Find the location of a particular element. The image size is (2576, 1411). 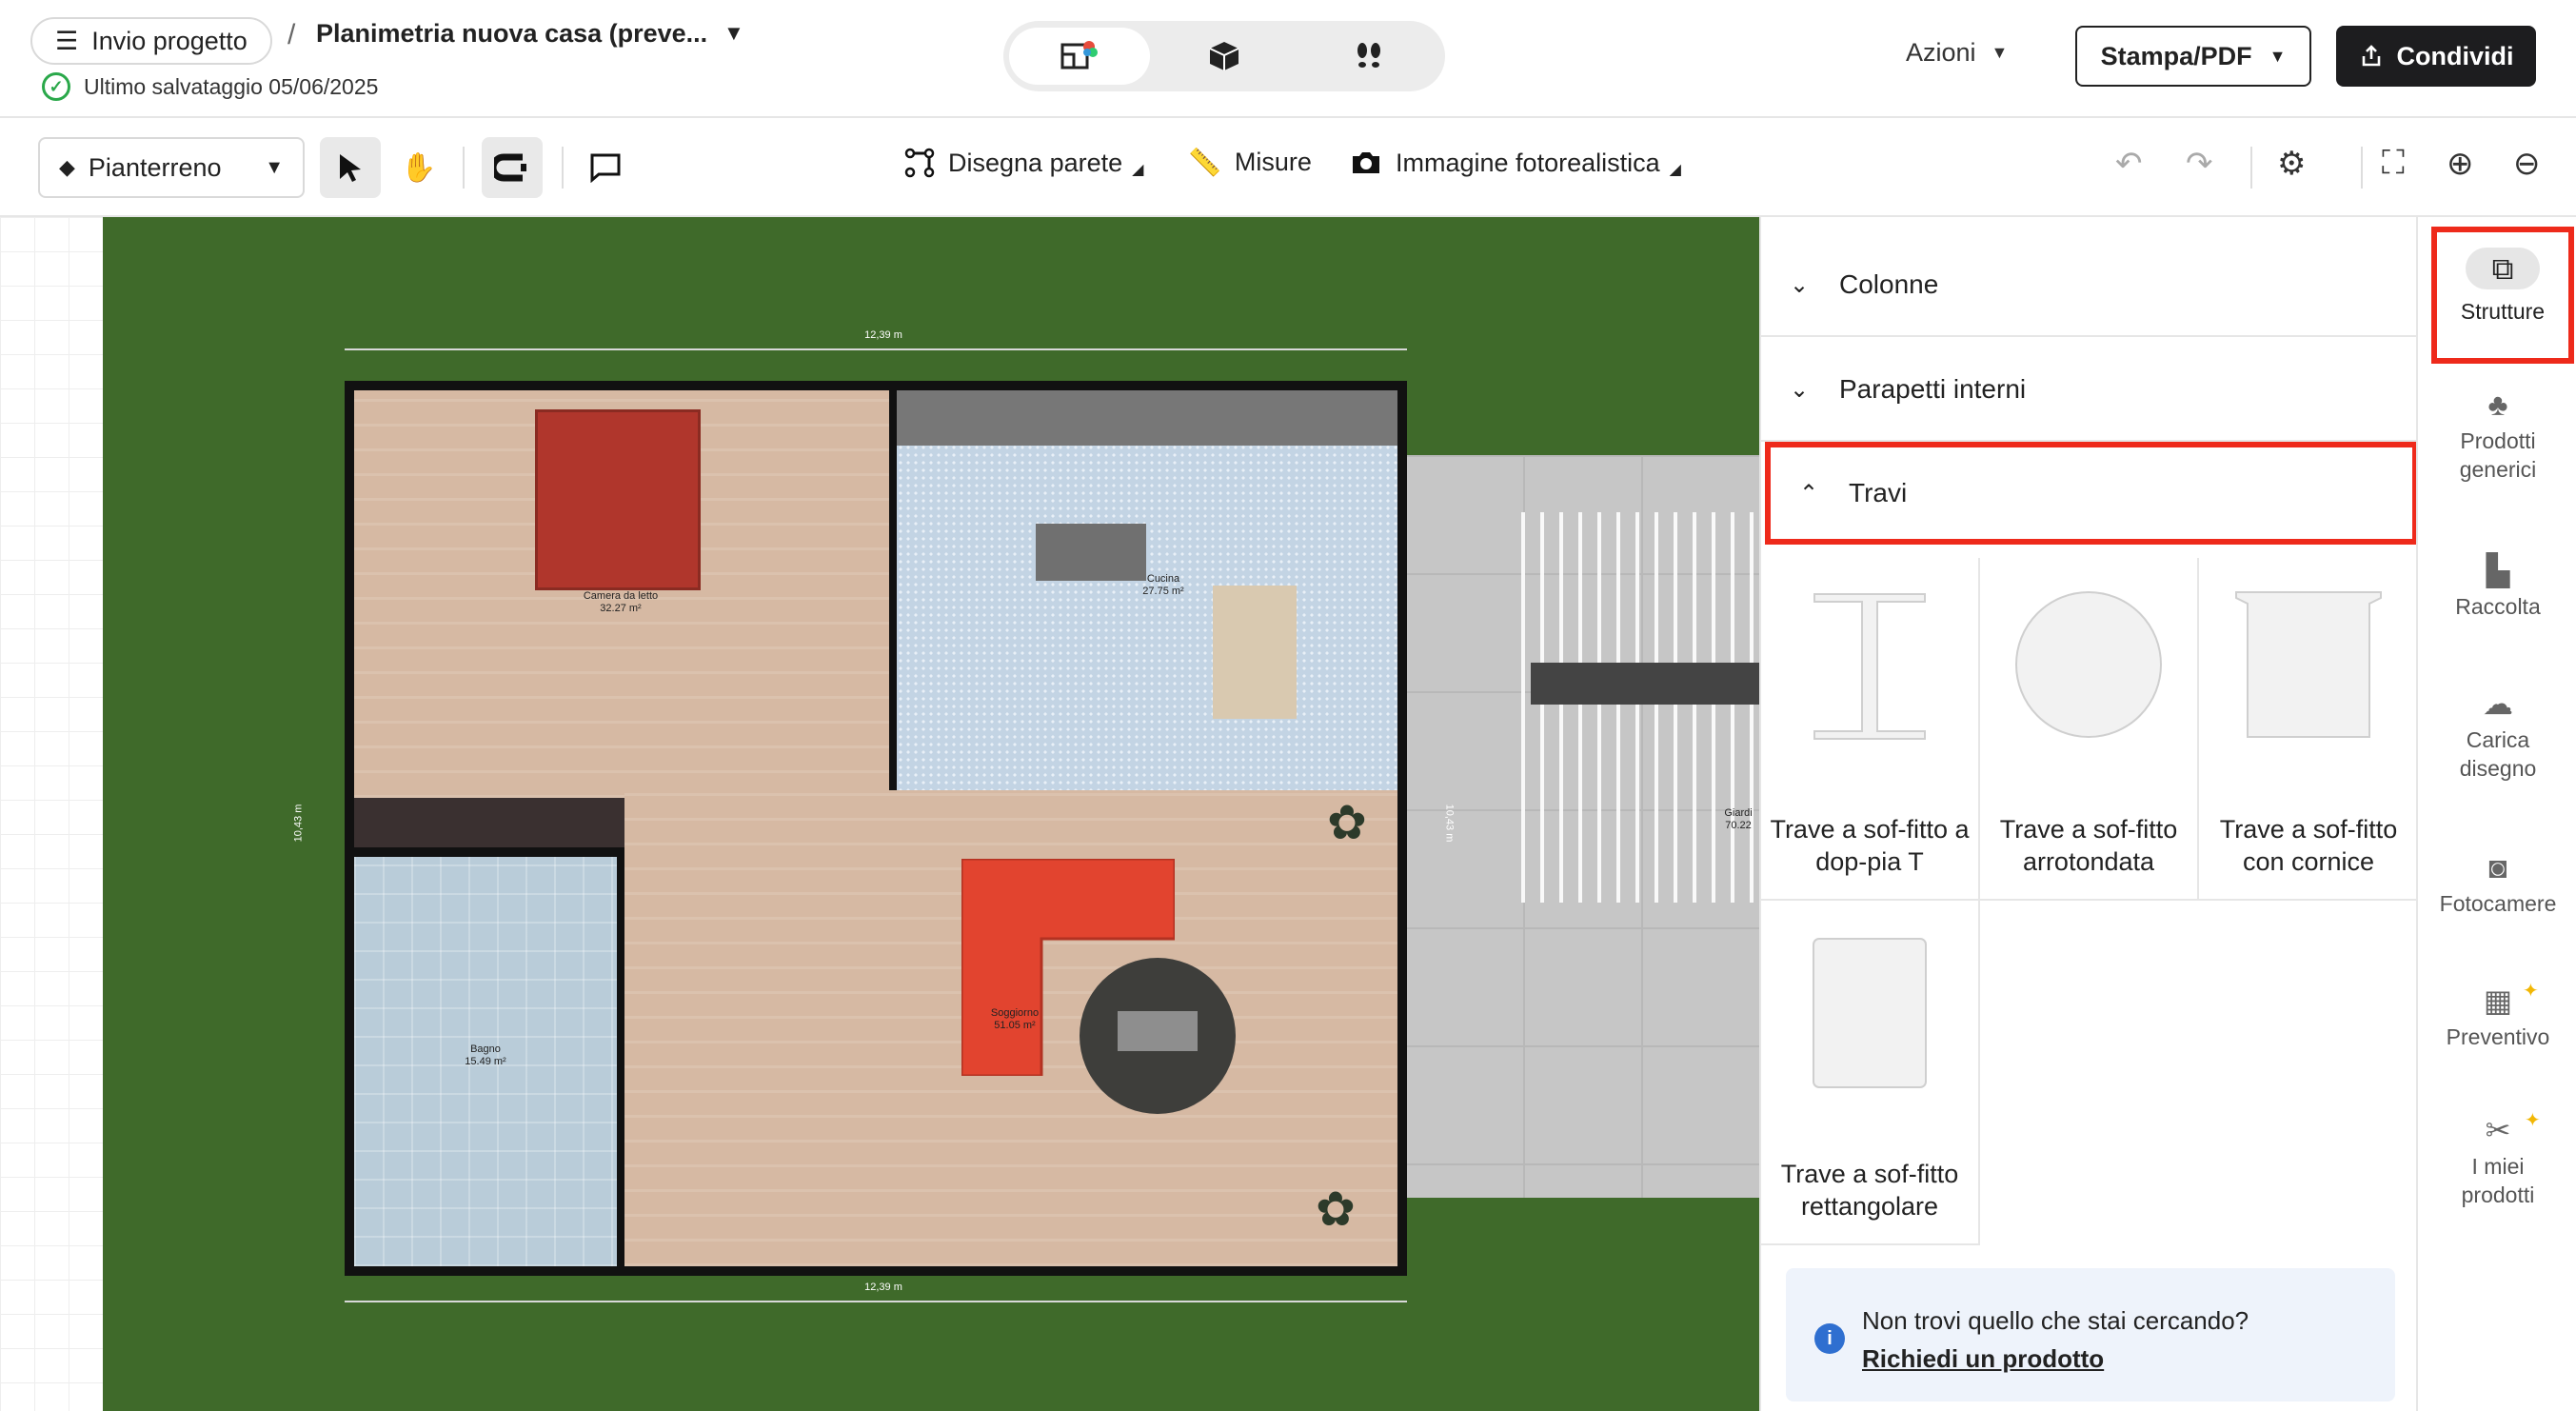

item-label: Trave a sof-fitto rettangolare is located at coordinates (1869, 1191).